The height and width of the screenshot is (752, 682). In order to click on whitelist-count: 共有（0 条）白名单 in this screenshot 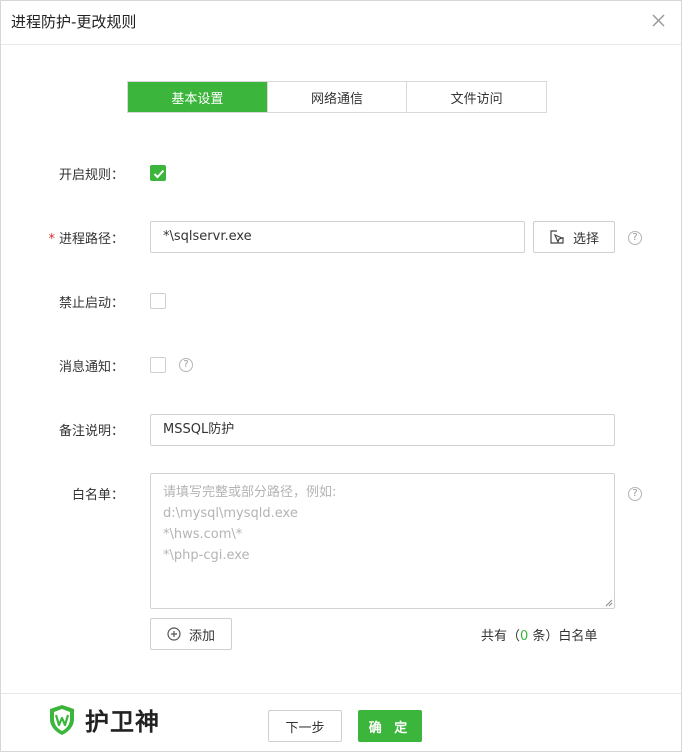, I will do `click(539, 634)`.